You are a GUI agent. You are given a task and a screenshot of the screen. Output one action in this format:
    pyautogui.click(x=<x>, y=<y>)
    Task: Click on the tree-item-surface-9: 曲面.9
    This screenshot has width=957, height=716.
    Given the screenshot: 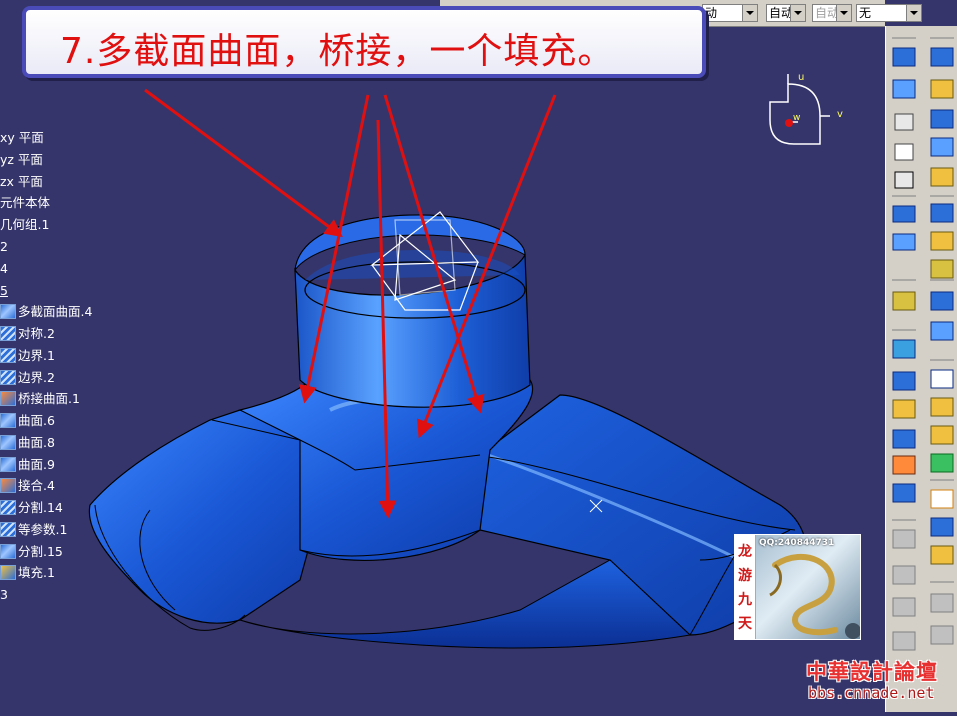 What is the action you would take?
    pyautogui.click(x=27, y=465)
    